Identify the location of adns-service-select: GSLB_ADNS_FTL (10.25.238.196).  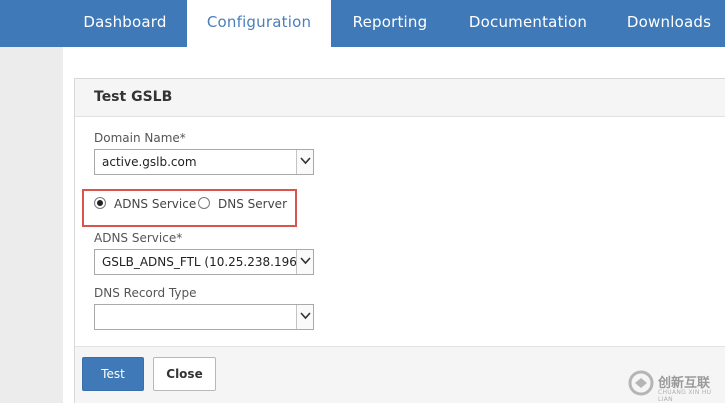
(204, 262).